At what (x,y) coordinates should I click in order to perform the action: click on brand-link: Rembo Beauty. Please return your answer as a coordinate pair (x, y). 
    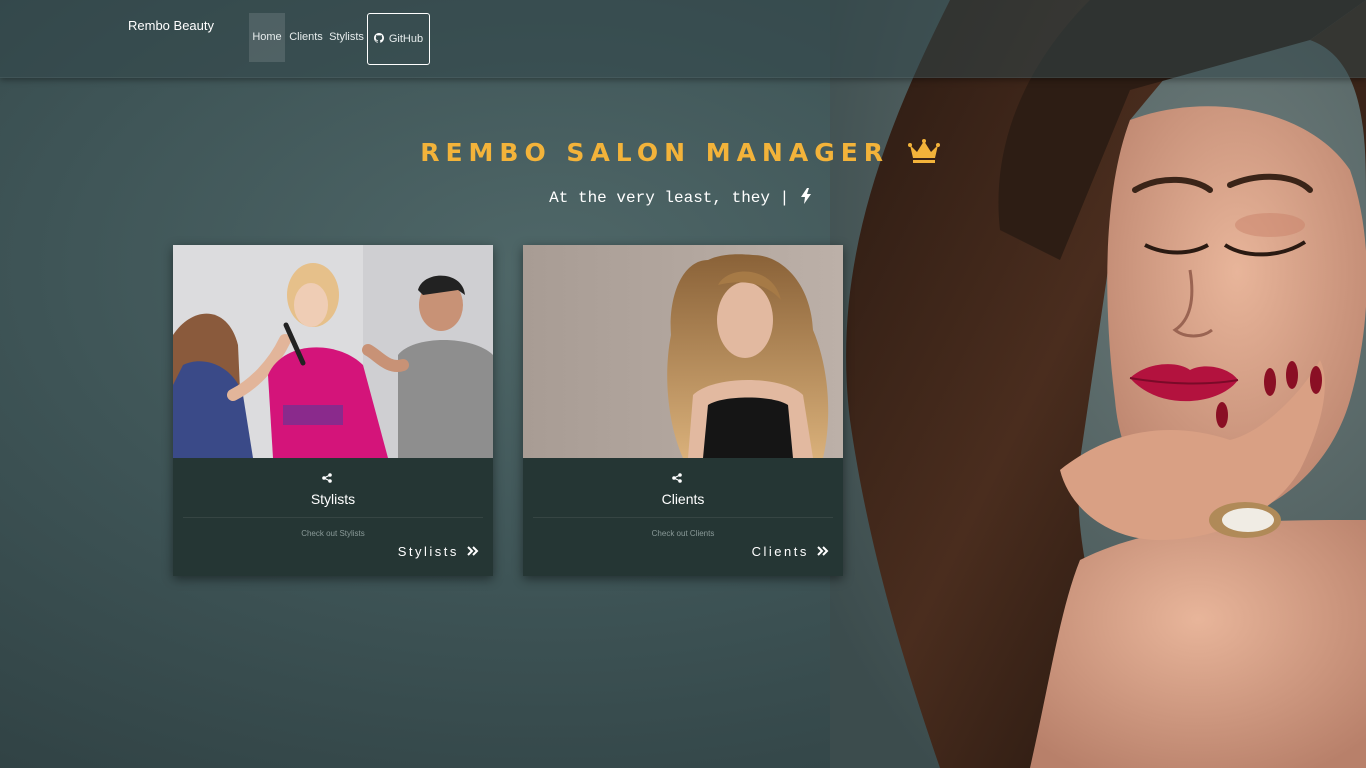
    Looking at the image, I should click on (171, 25).